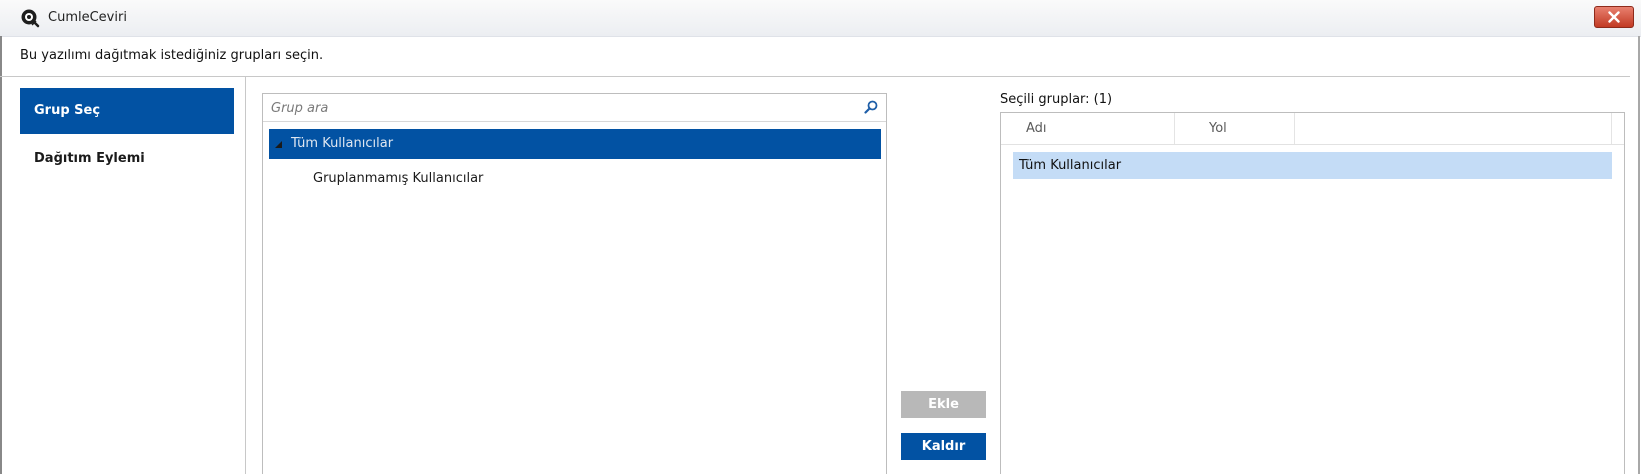 Image resolution: width=1641 pixels, height=474 pixels. Describe the element at coordinates (1056, 99) in the screenshot. I see `selected-groups-title: Seçili gruplar: (1)` at that location.